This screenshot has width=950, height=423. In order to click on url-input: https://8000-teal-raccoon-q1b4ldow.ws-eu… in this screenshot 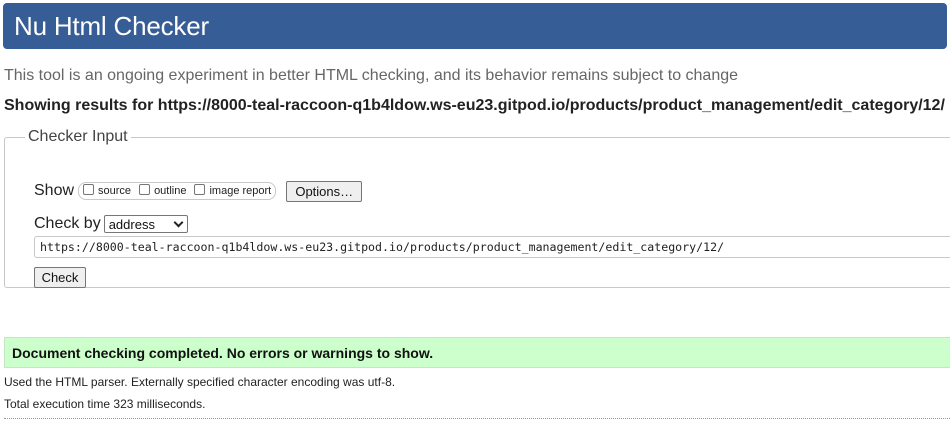, I will do `click(492, 247)`.